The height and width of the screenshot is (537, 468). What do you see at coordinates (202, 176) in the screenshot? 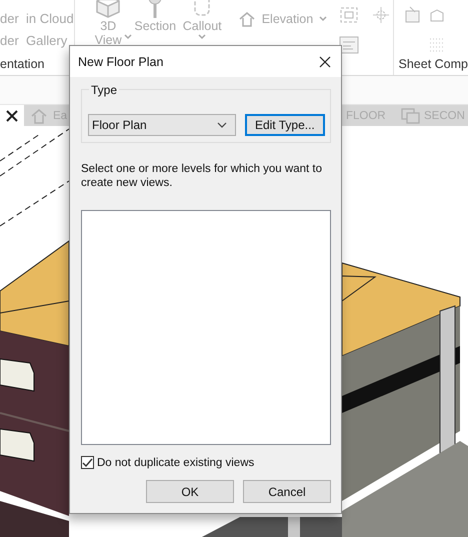
I see `instruction-text: Select one or more levels for which you want to create new views.` at bounding box center [202, 176].